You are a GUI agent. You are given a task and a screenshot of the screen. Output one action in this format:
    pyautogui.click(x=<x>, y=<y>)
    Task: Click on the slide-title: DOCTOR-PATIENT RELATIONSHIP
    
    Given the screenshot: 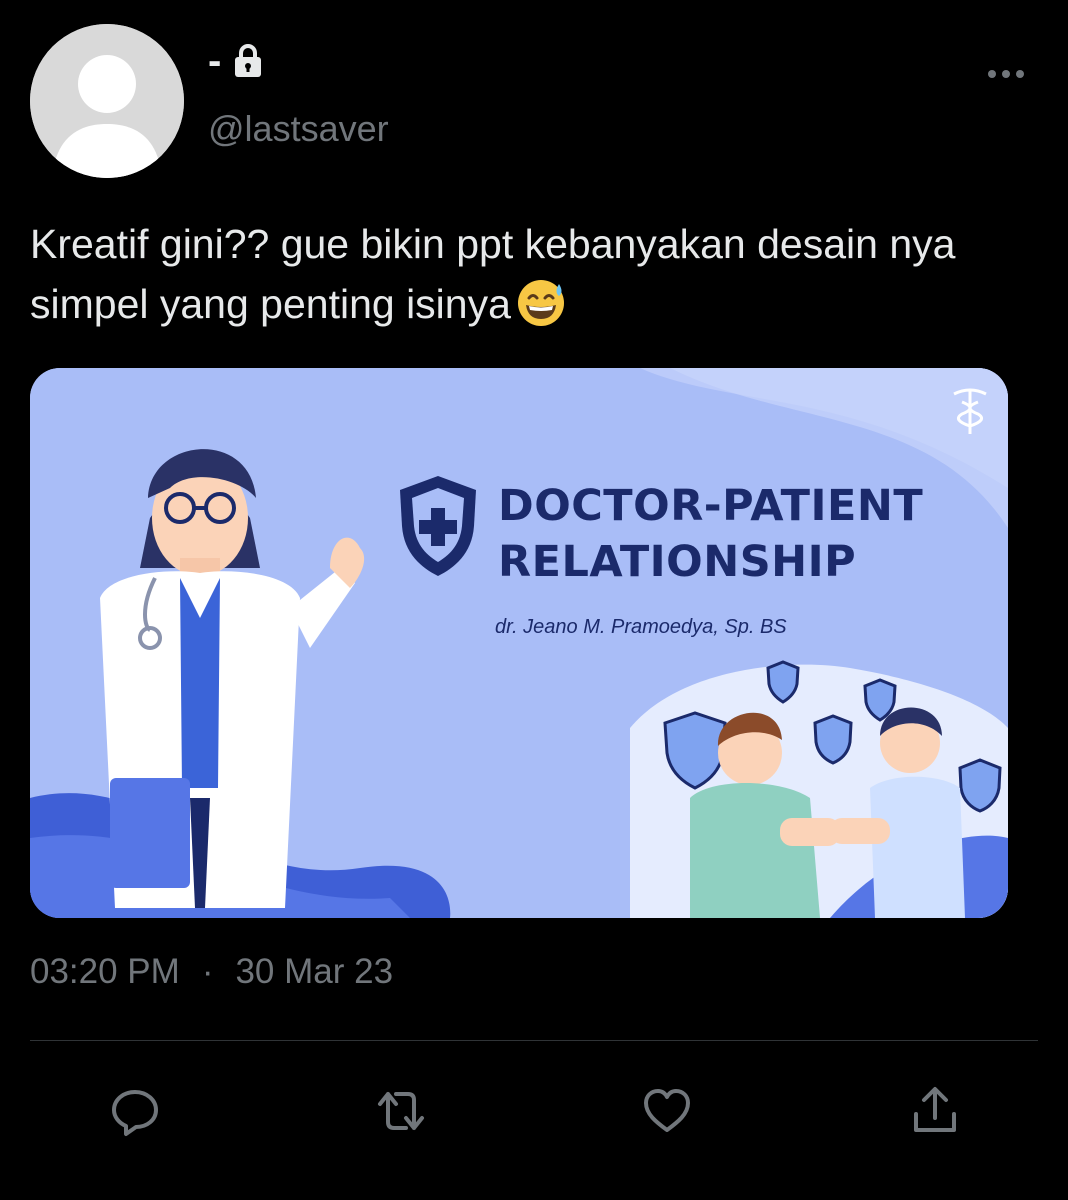 What is the action you would take?
    pyautogui.click(x=710, y=534)
    